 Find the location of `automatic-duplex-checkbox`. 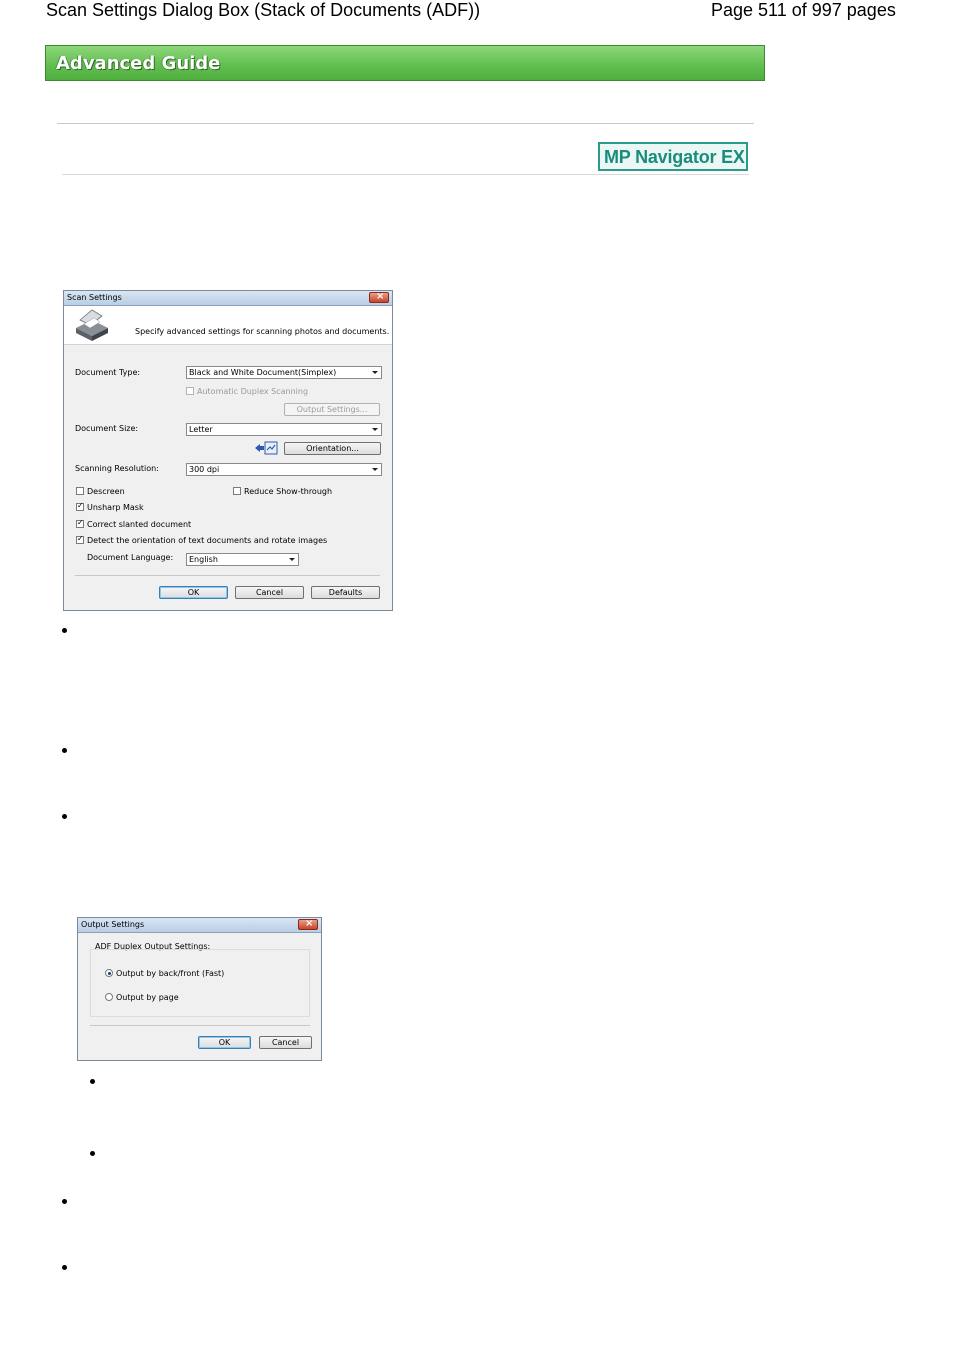

automatic-duplex-checkbox is located at coordinates (190, 391).